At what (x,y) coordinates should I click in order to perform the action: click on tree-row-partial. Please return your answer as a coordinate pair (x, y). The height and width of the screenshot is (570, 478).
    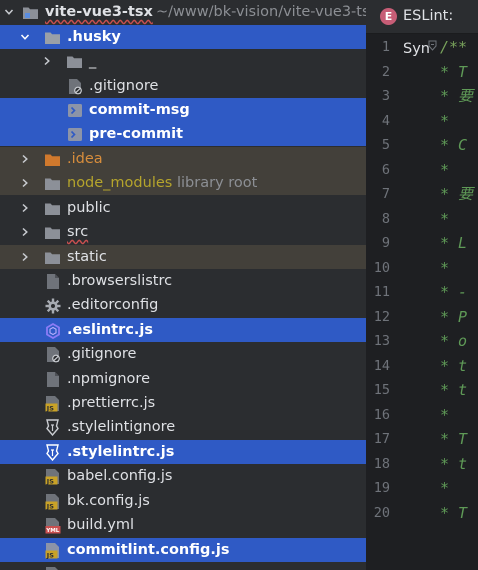
    Looking at the image, I should click on (183, 566).